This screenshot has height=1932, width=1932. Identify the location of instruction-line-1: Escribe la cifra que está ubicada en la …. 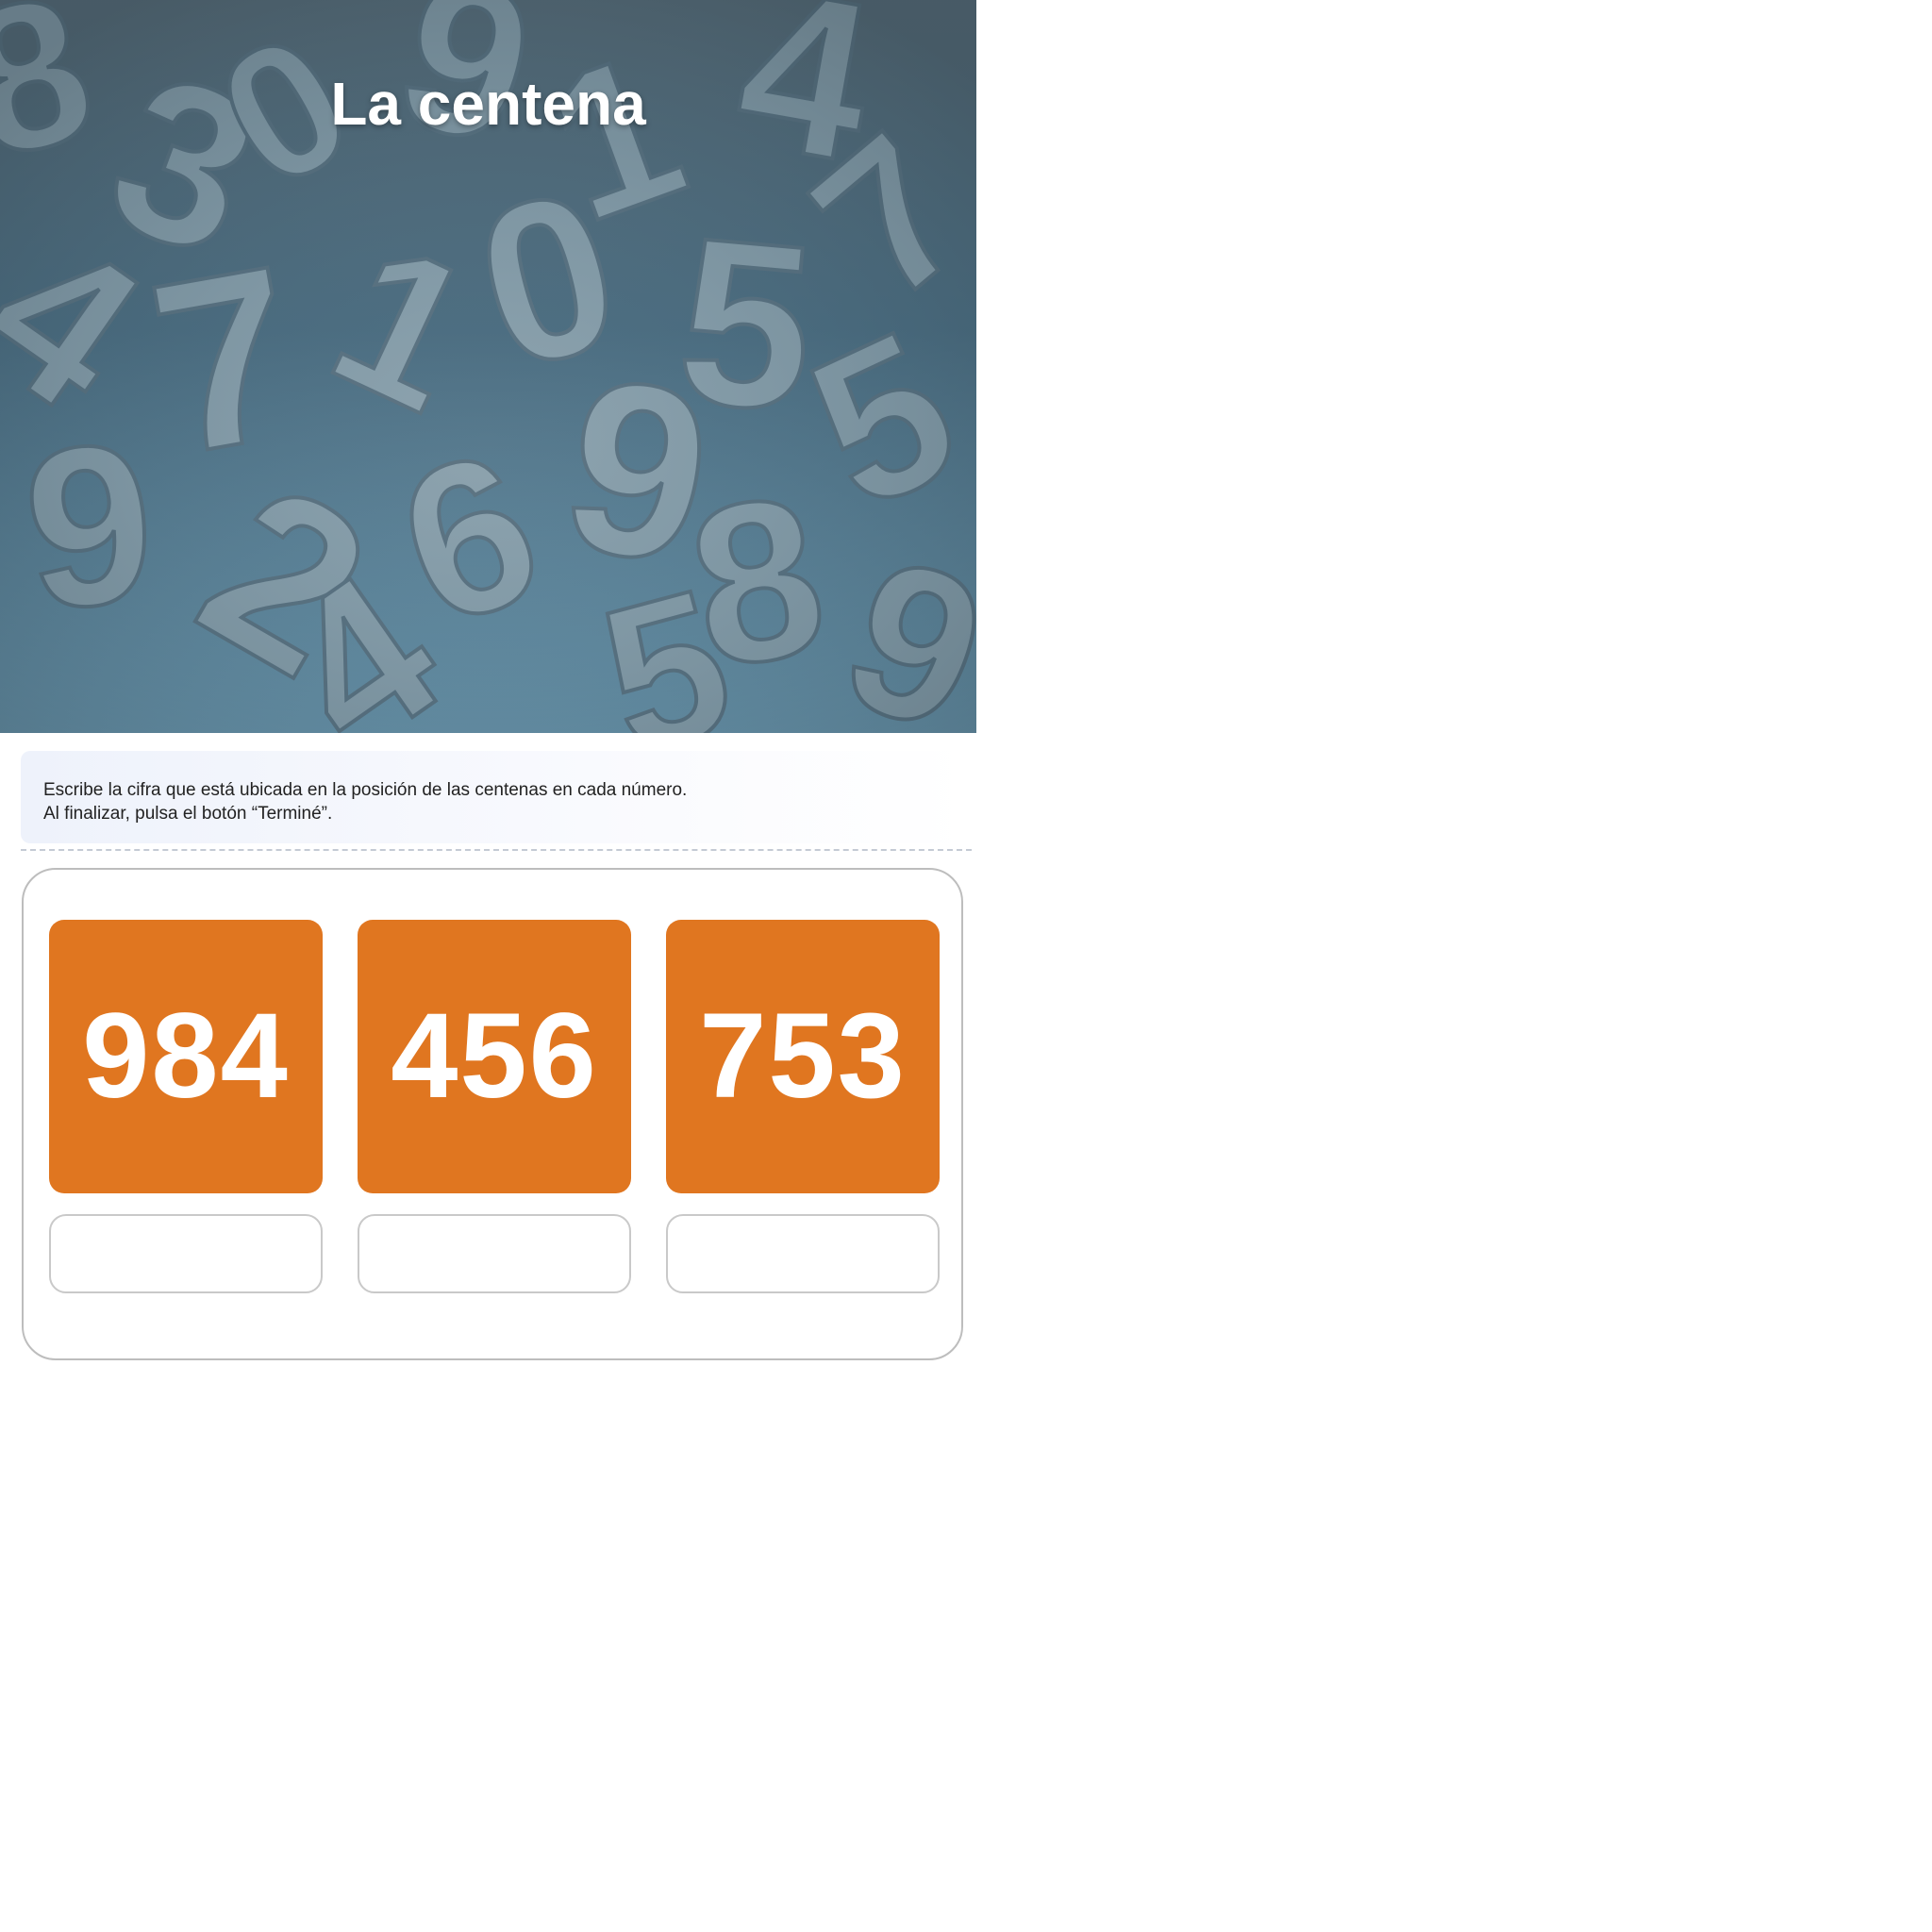
(366, 790).